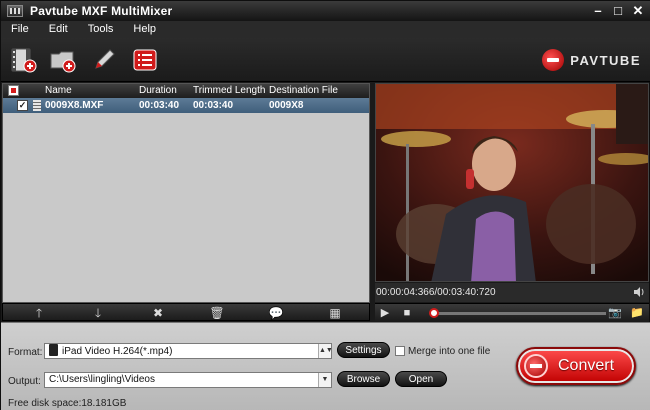 This screenshot has width=650, height=410. Describe the element at coordinates (637, 313) in the screenshot. I see `open-folder-icon: 📁` at that location.